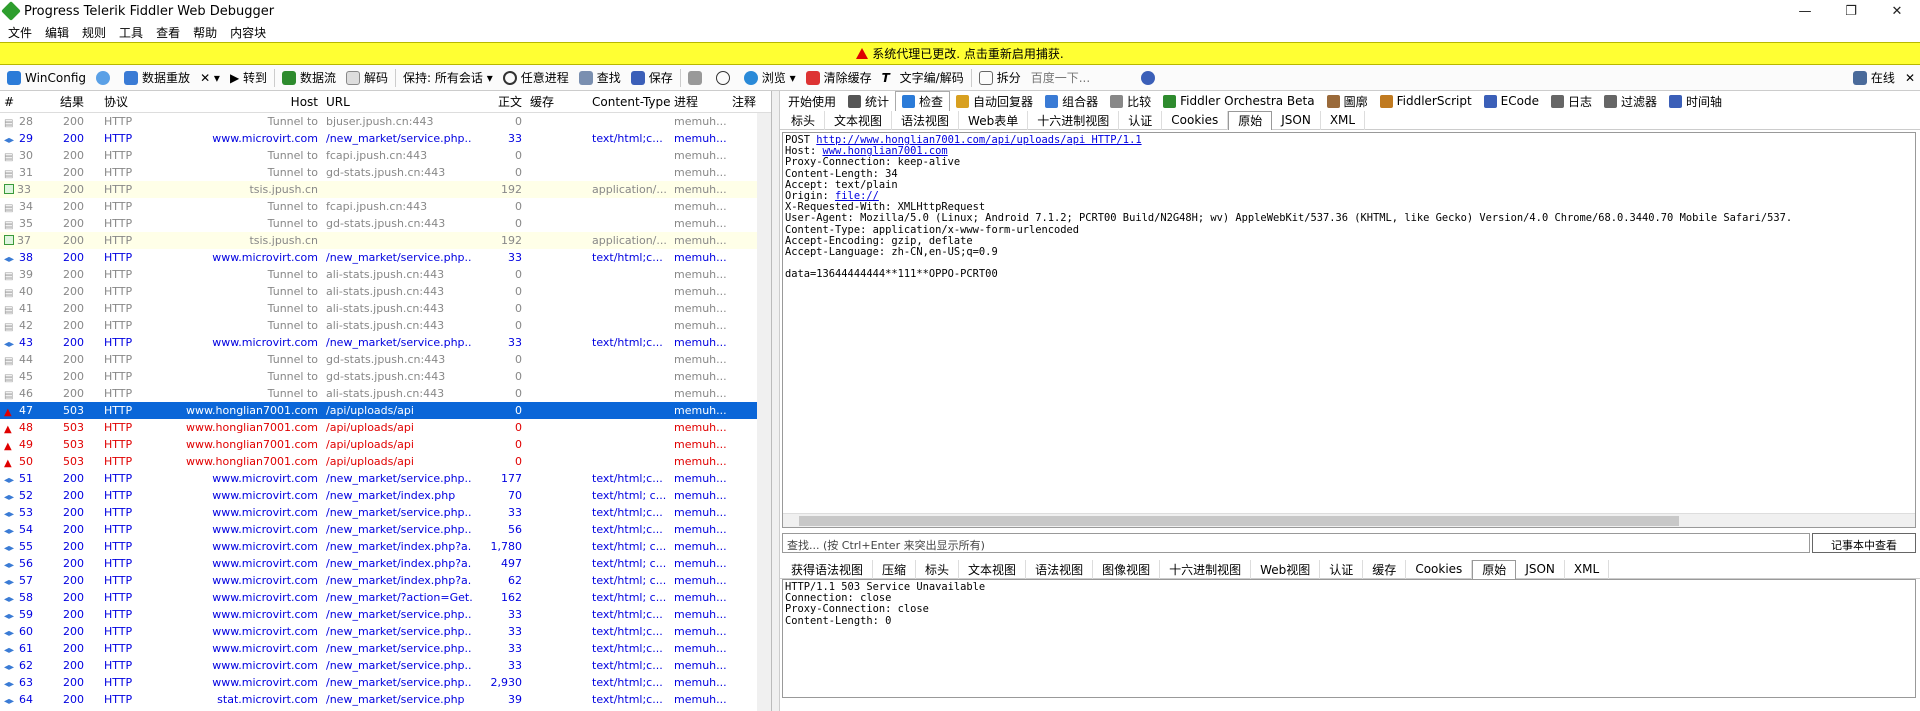 The width and height of the screenshot is (1920, 711). What do you see at coordinates (557, 101) in the screenshot?
I see `column-header: 缓存` at bounding box center [557, 101].